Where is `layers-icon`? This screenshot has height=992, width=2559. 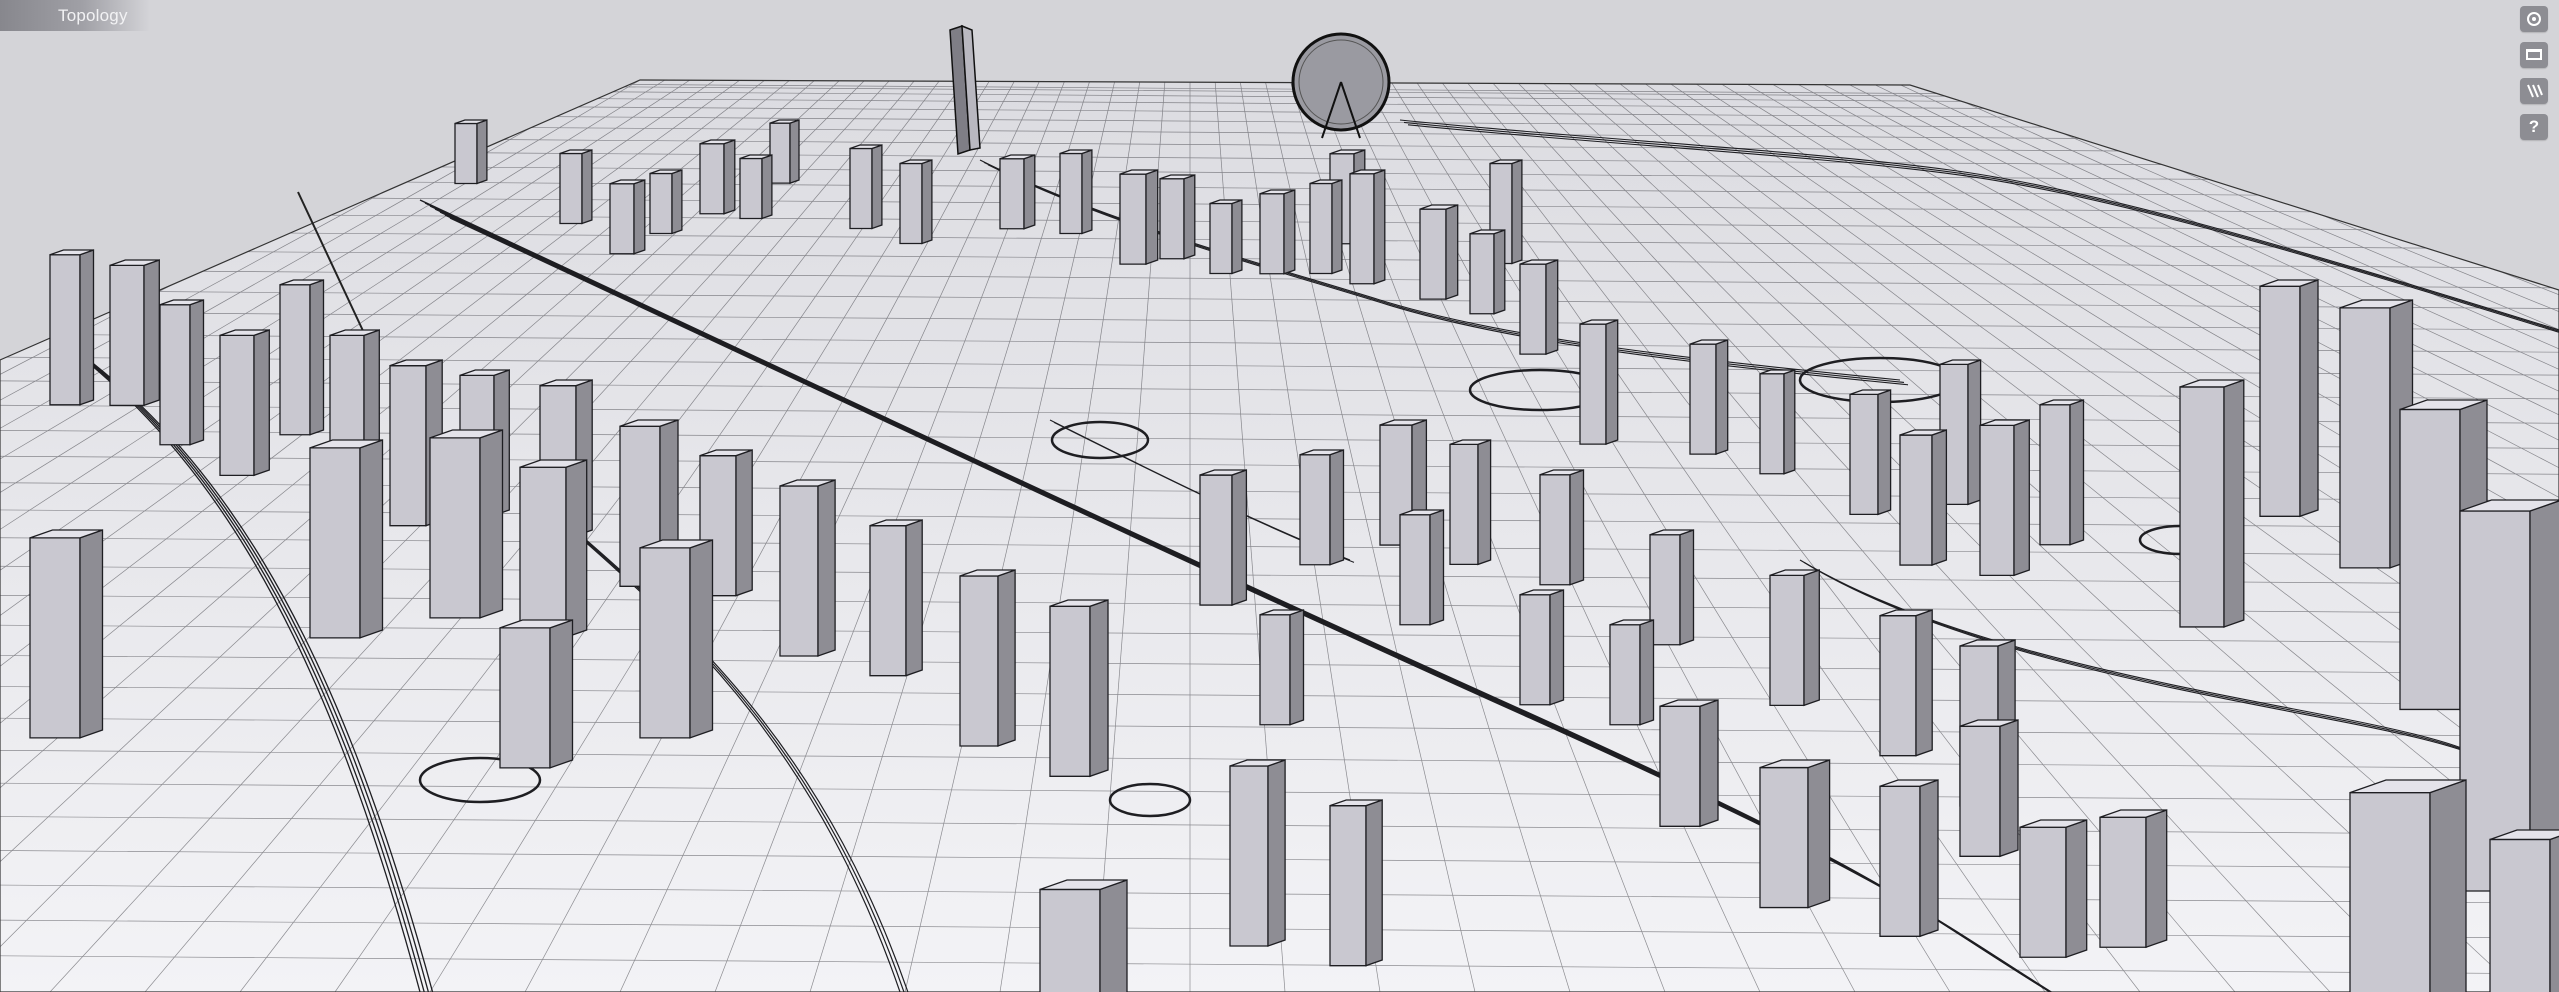 layers-icon is located at coordinates (2535, 91).